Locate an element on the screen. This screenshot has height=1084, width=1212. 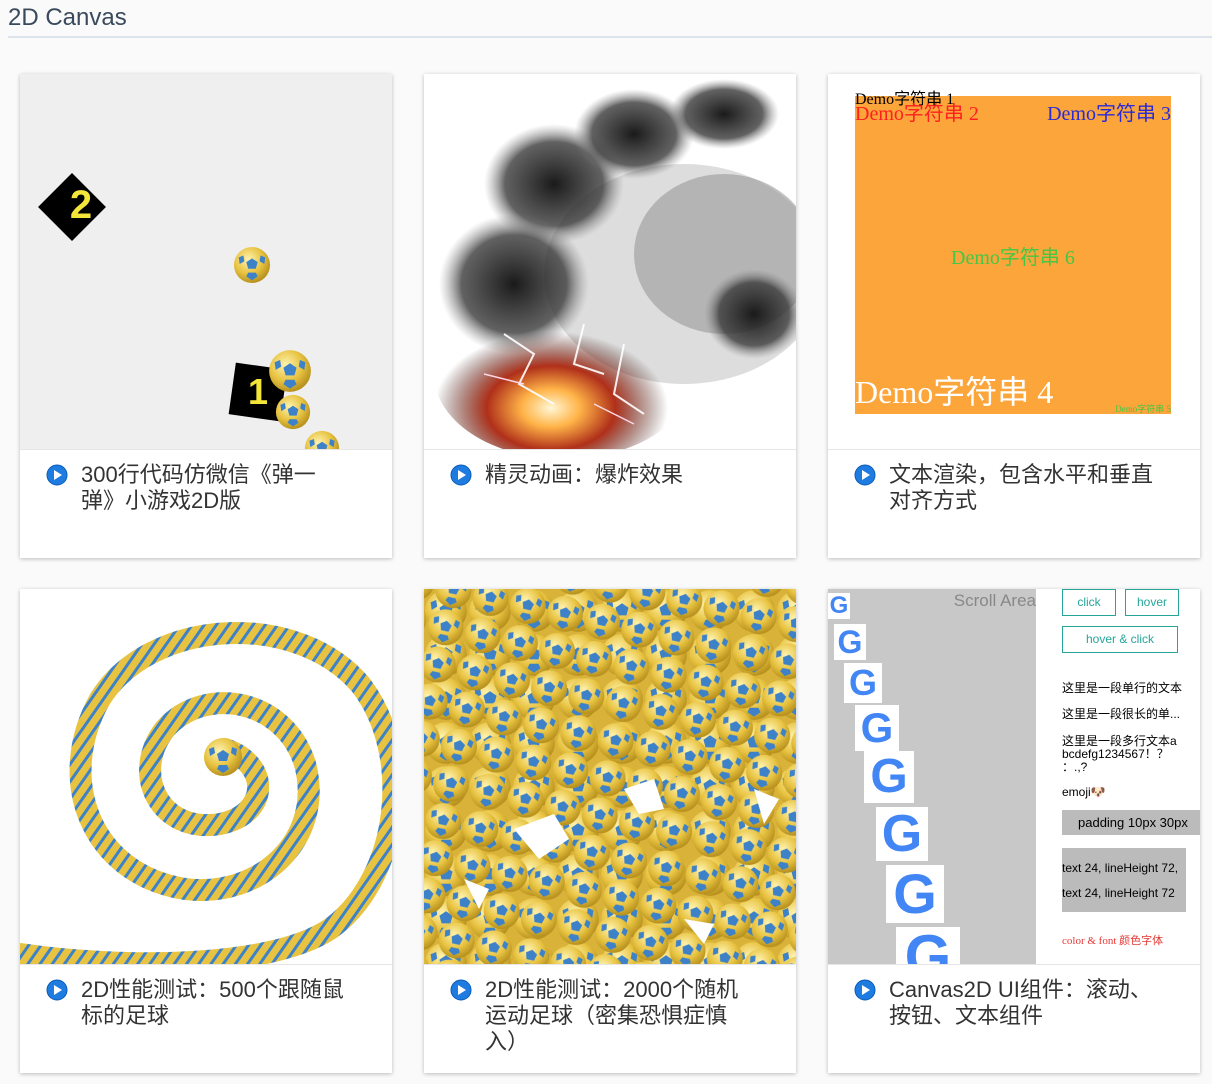
demo-text-2: Demo字符串 2 is located at coordinates (917, 113).